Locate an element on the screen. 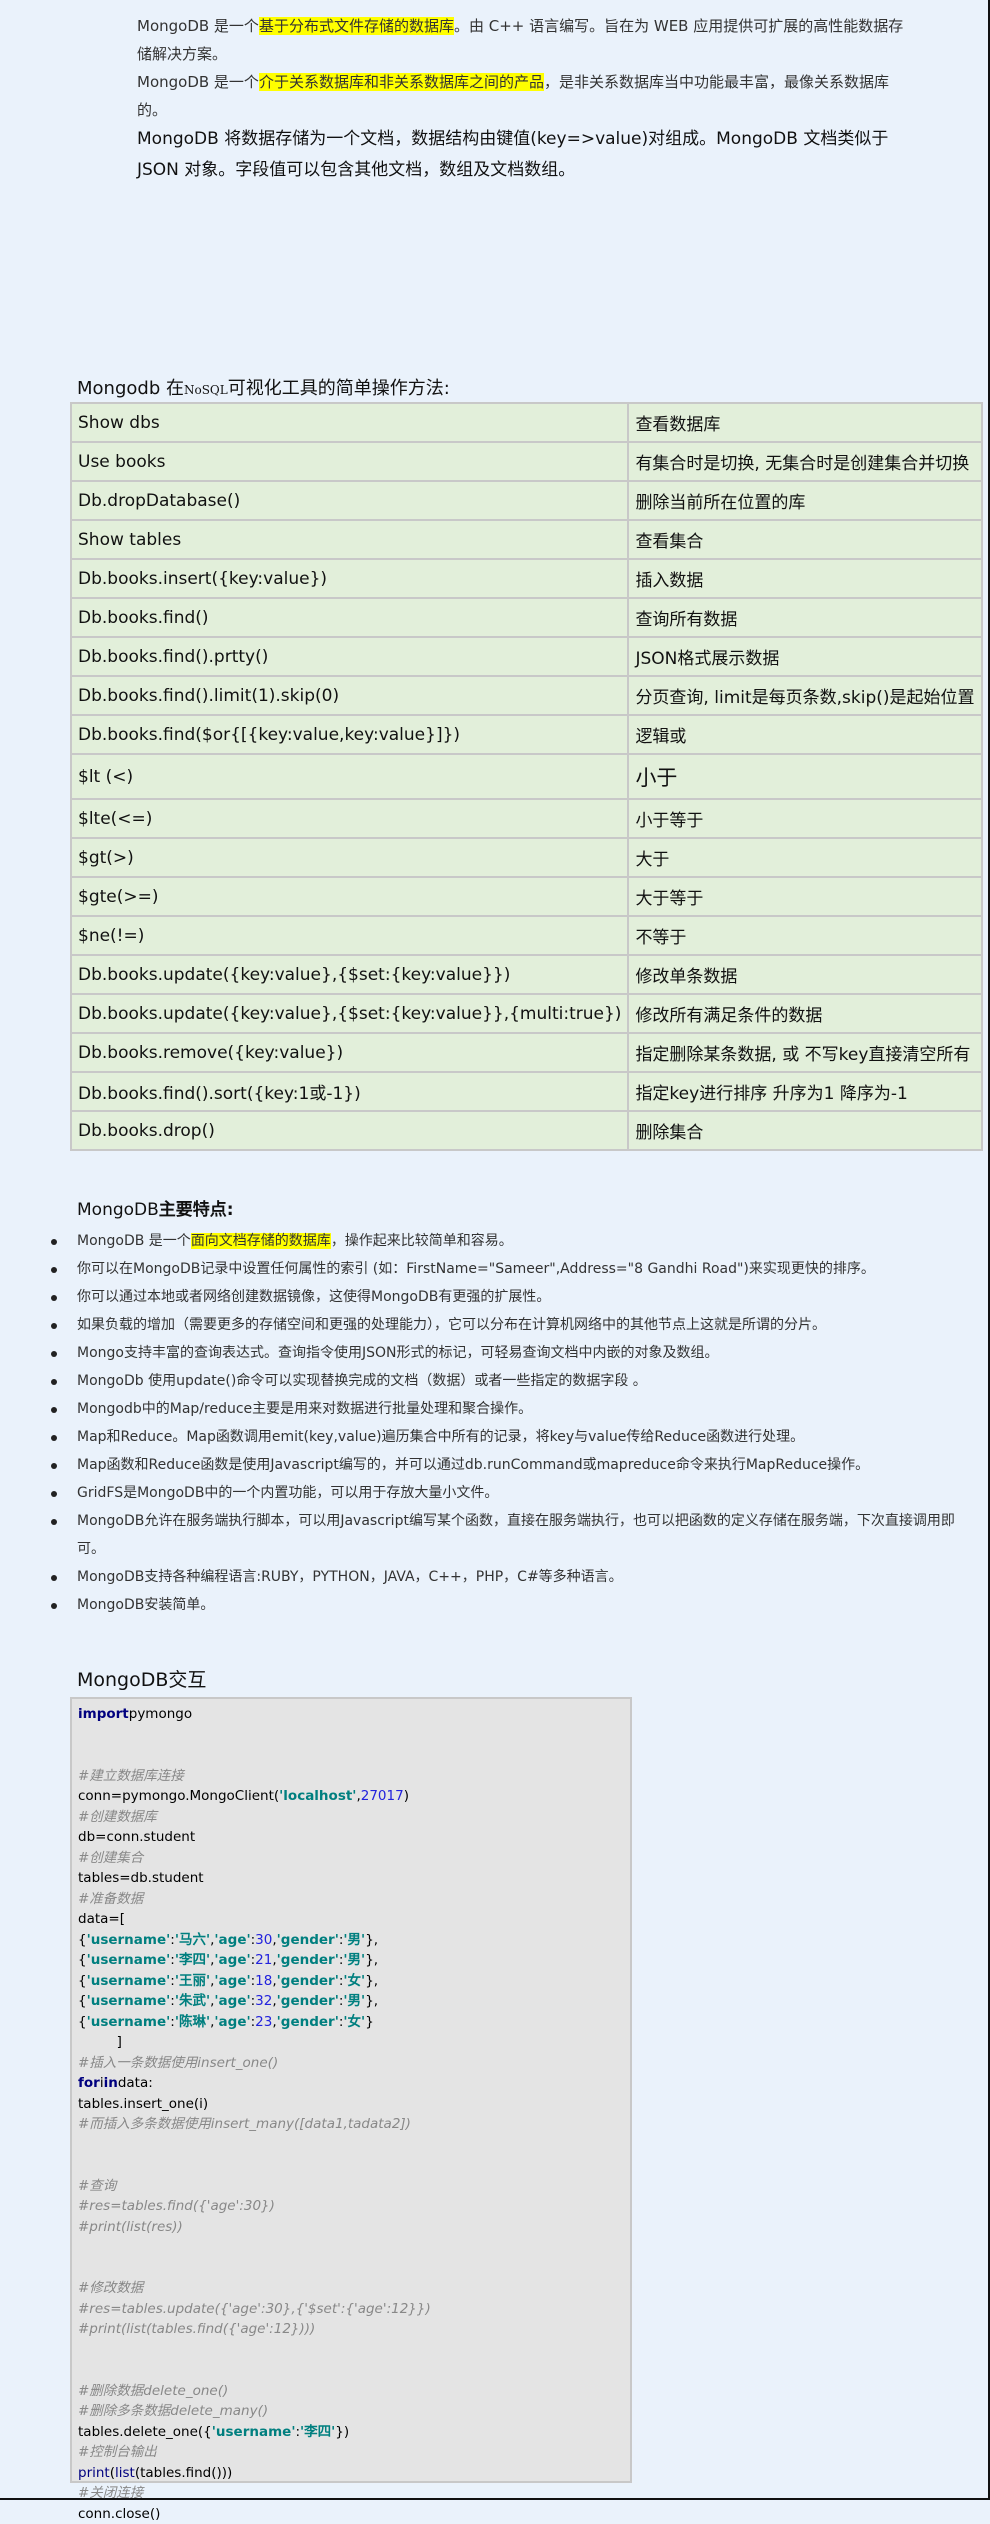 This screenshot has height=2524, width=990. code-line: {'username':'王丽','age':18,'gender':'女'}, is located at coordinates (351, 1981).